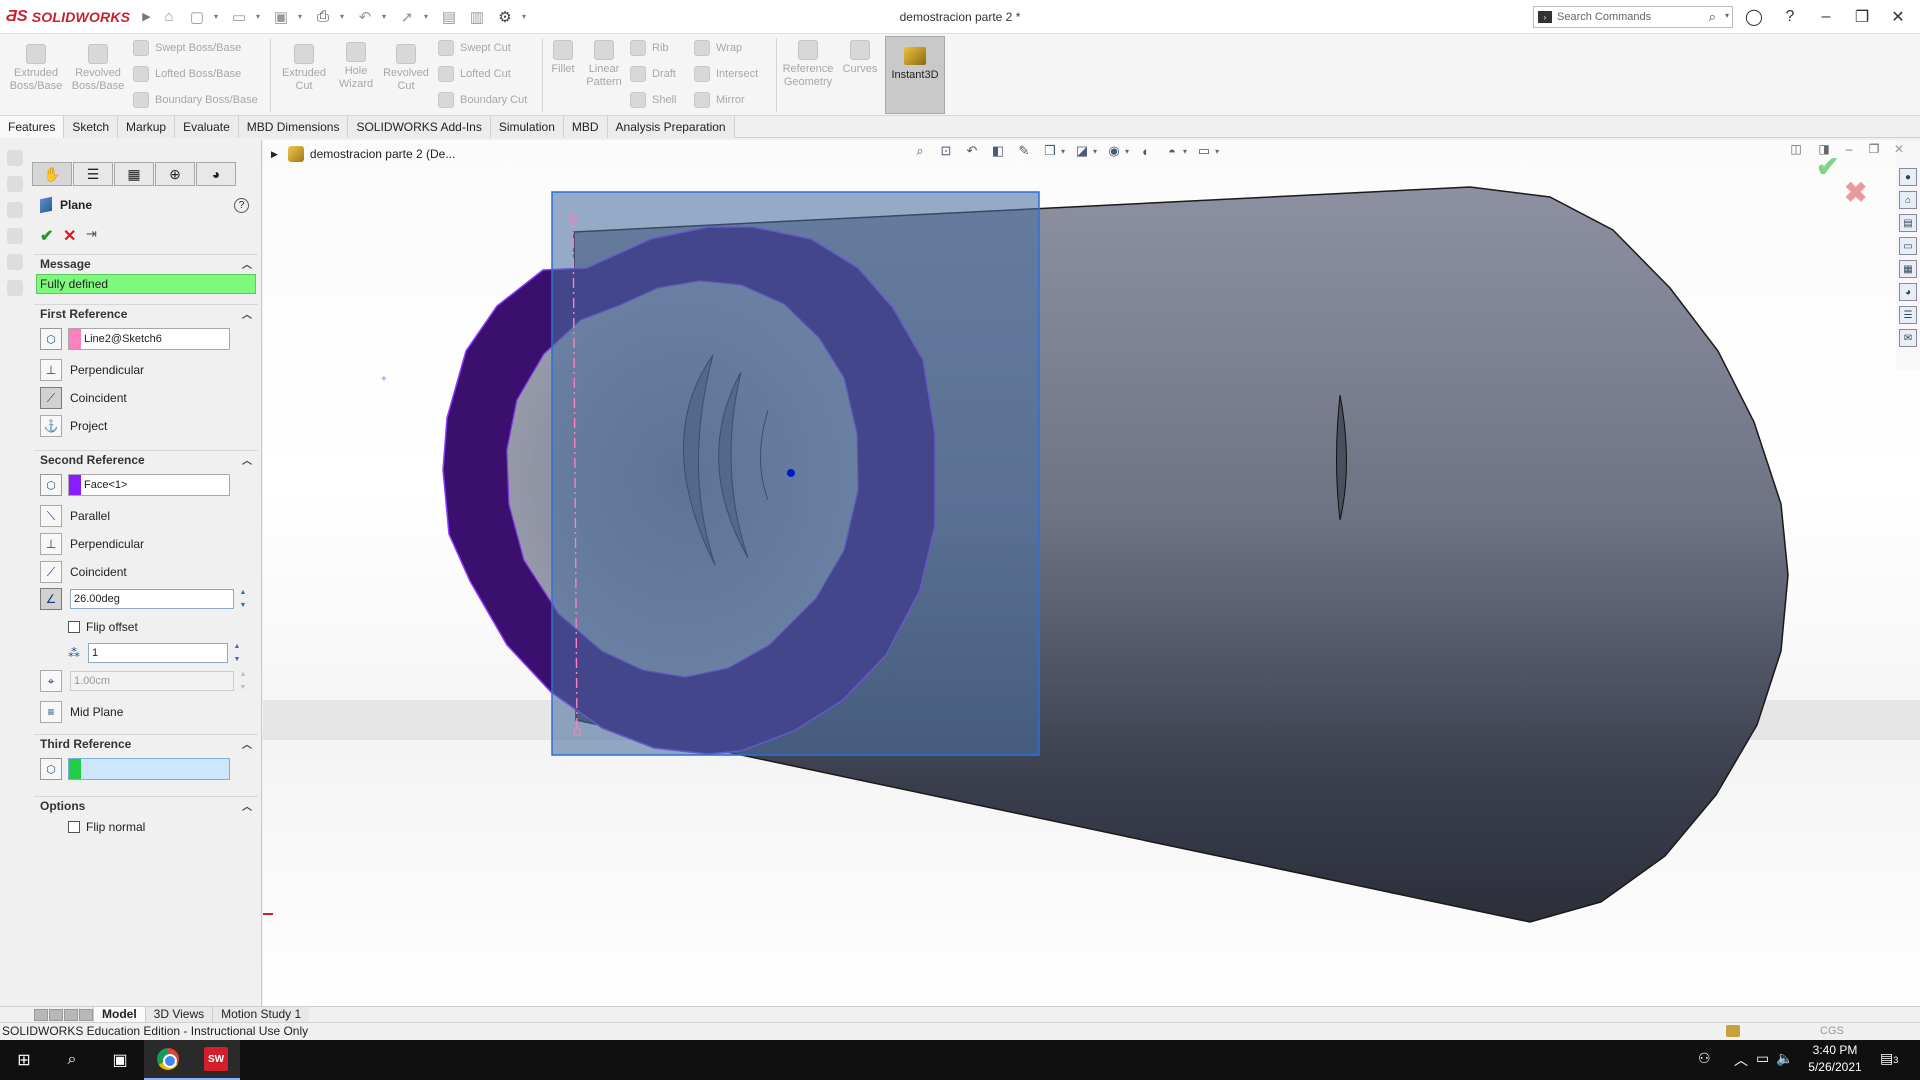 The width and height of the screenshot is (1920, 1080). What do you see at coordinates (1908, 315) in the screenshot?
I see `custom-properties-icon: ☰` at bounding box center [1908, 315].